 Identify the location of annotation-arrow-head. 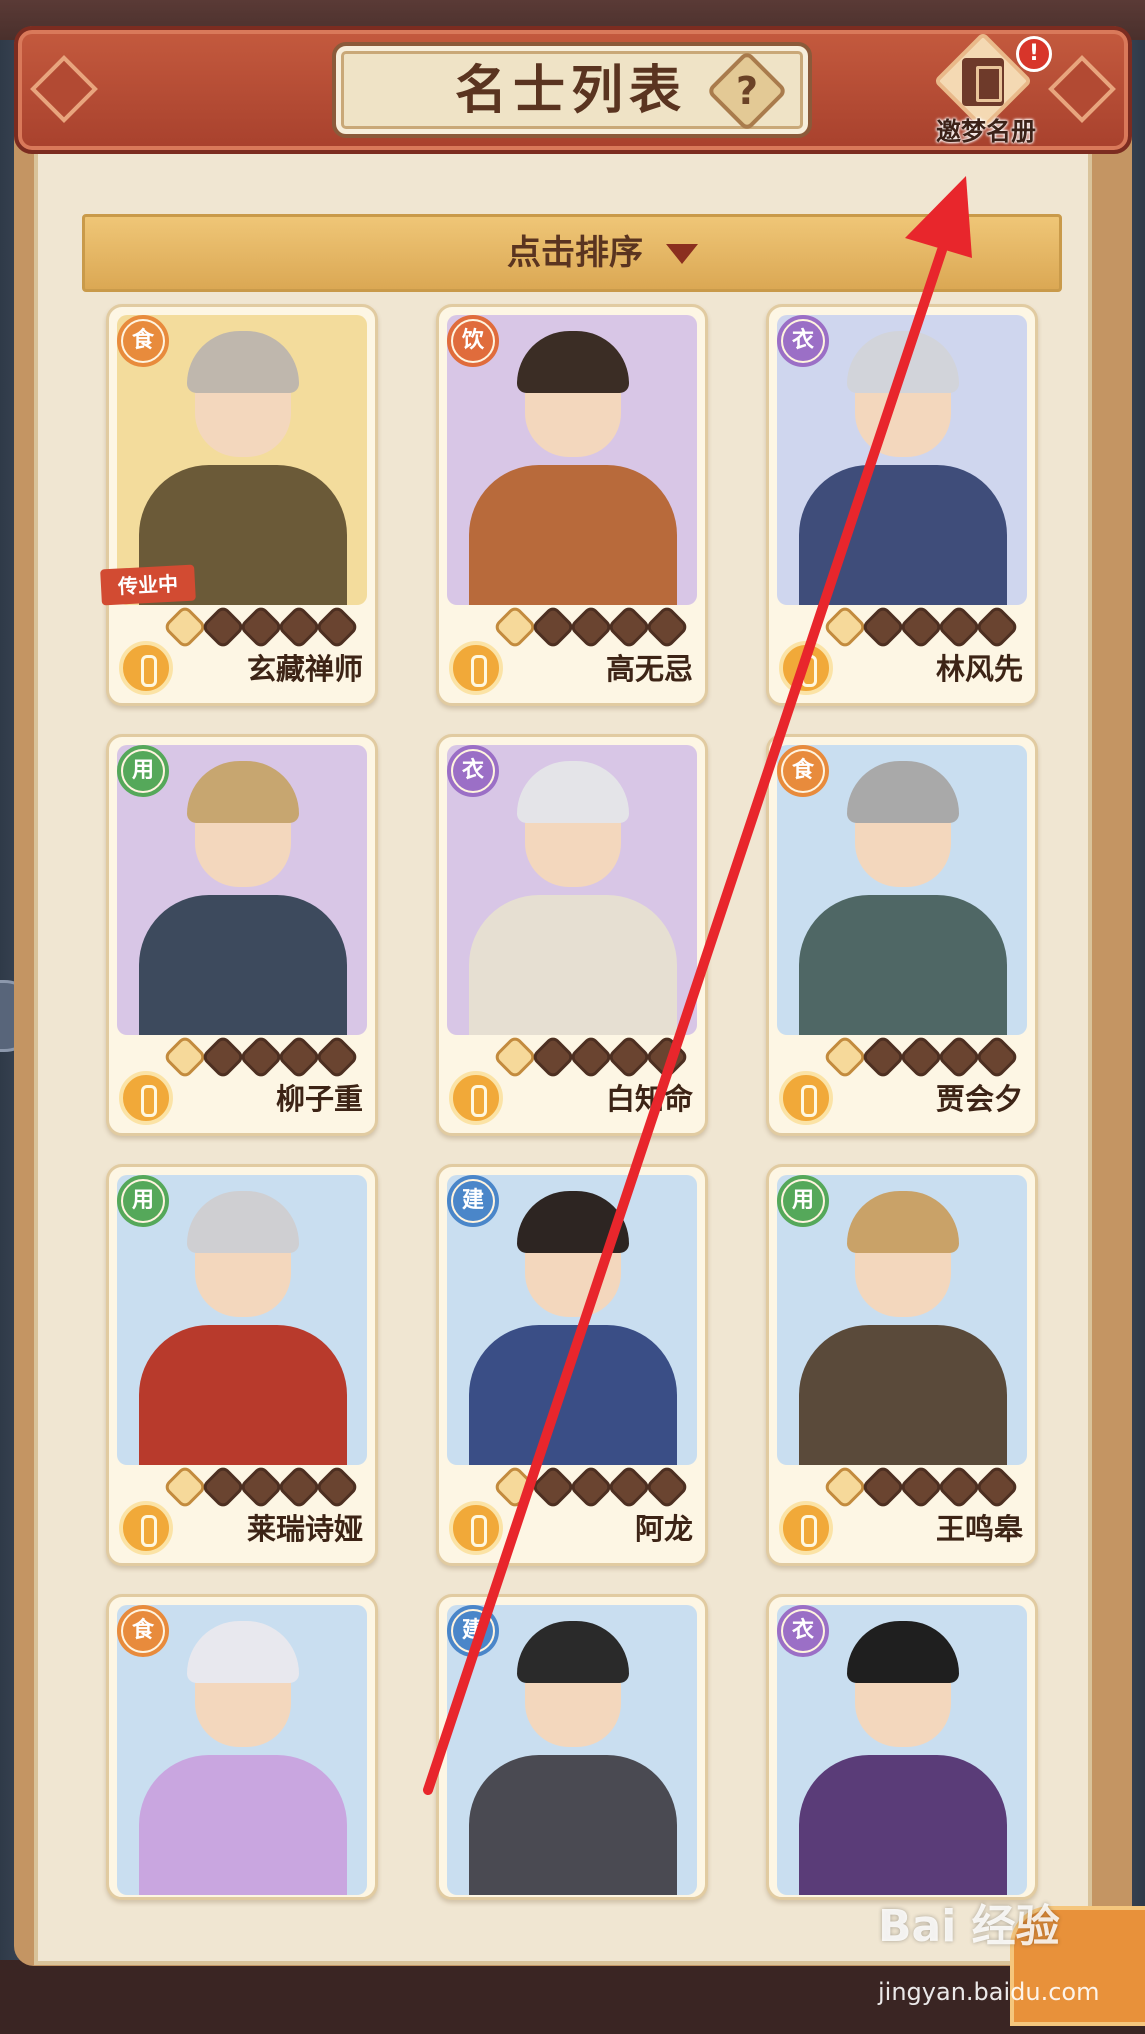
(938, 217).